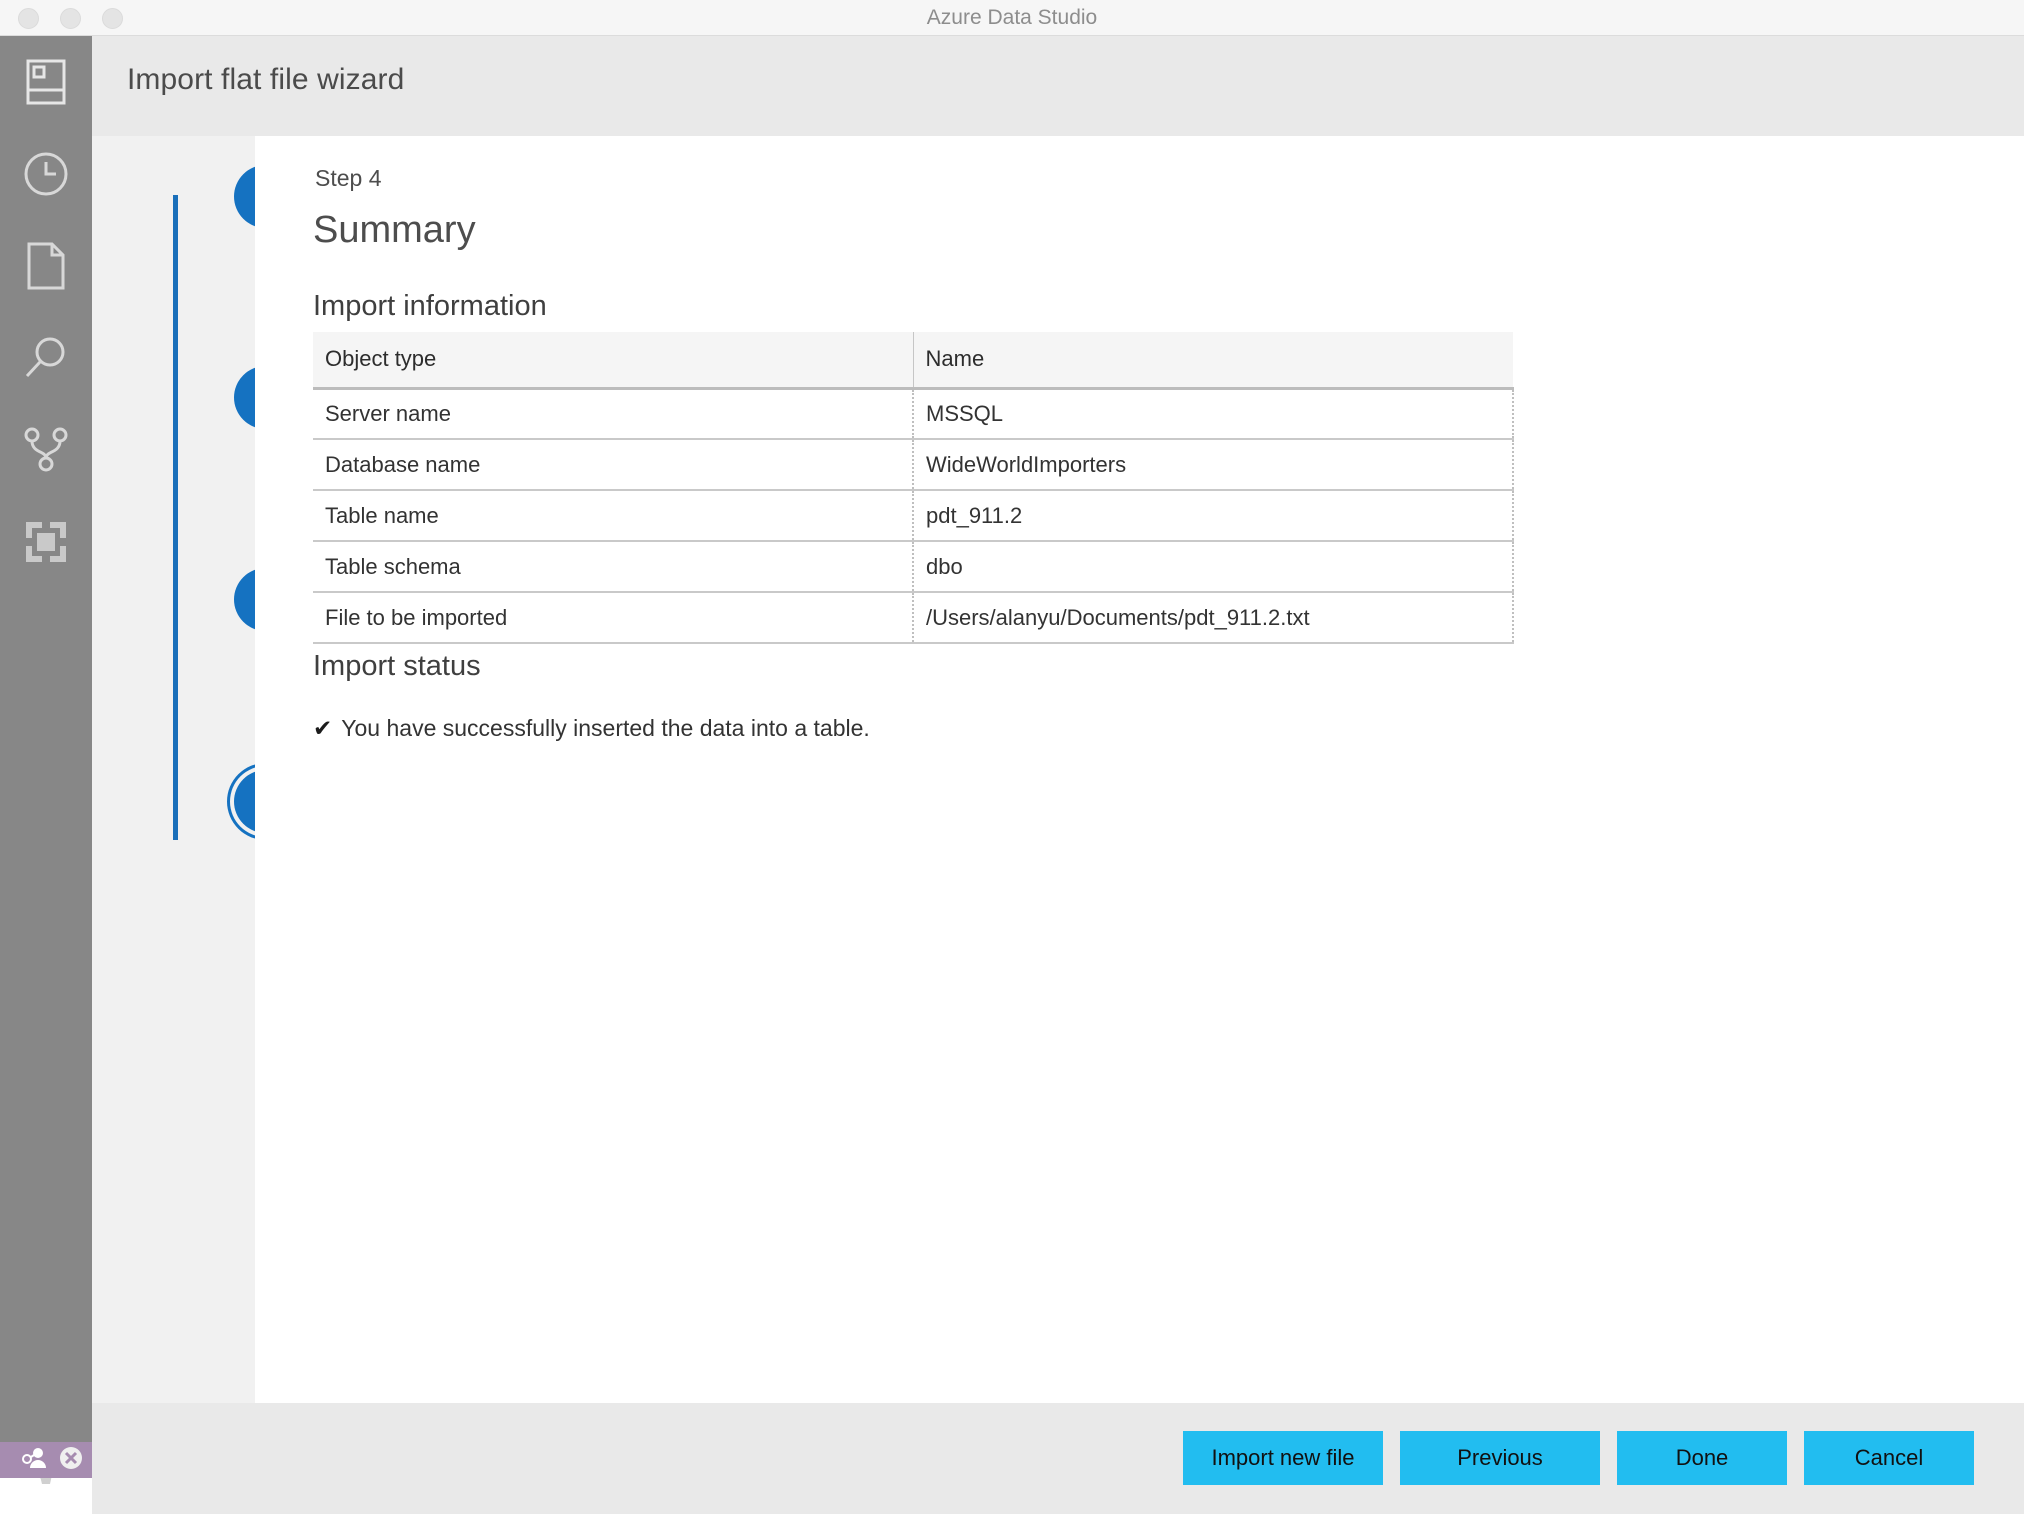  Describe the element at coordinates (613, 414) in the screenshot. I see `cell-object-type: Server name` at that location.